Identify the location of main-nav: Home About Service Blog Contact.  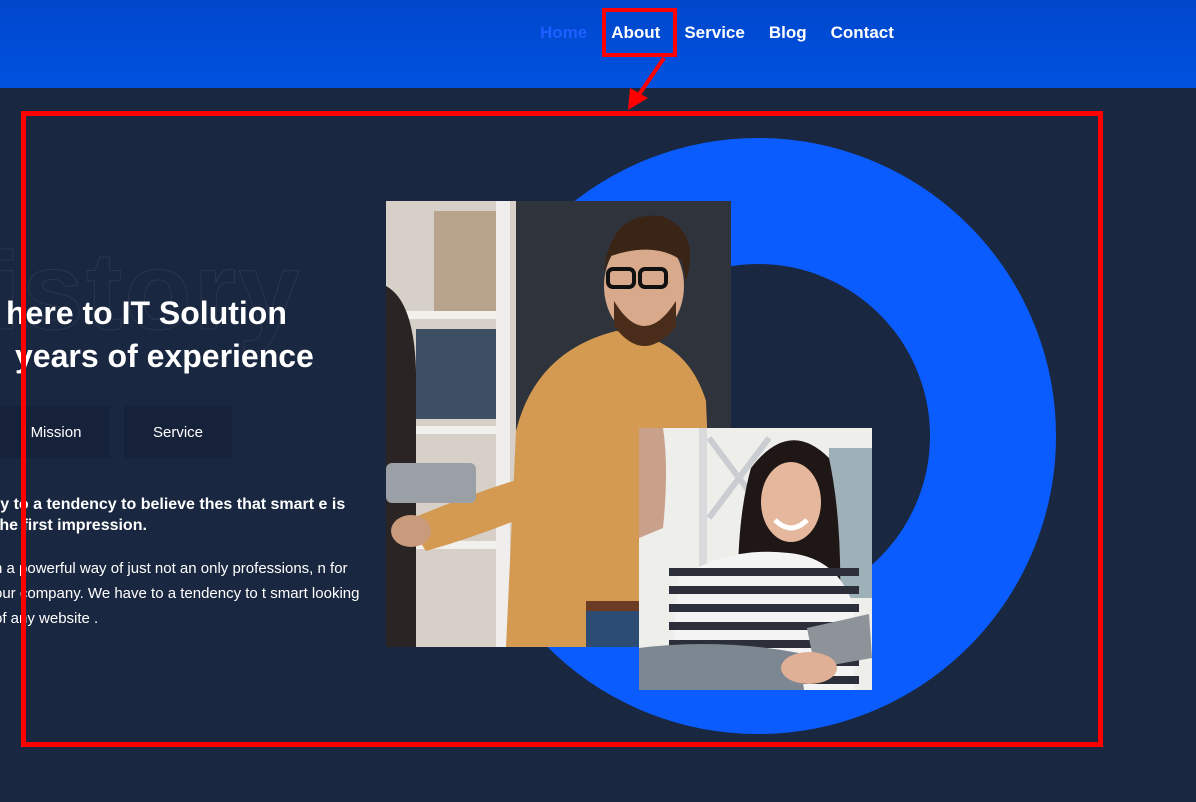
(717, 33).